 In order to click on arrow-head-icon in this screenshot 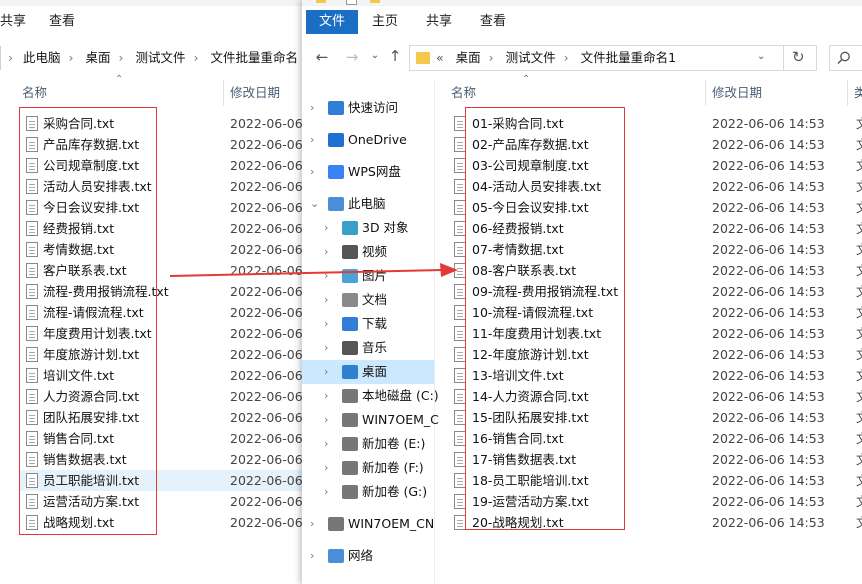, I will do `click(449, 270)`.